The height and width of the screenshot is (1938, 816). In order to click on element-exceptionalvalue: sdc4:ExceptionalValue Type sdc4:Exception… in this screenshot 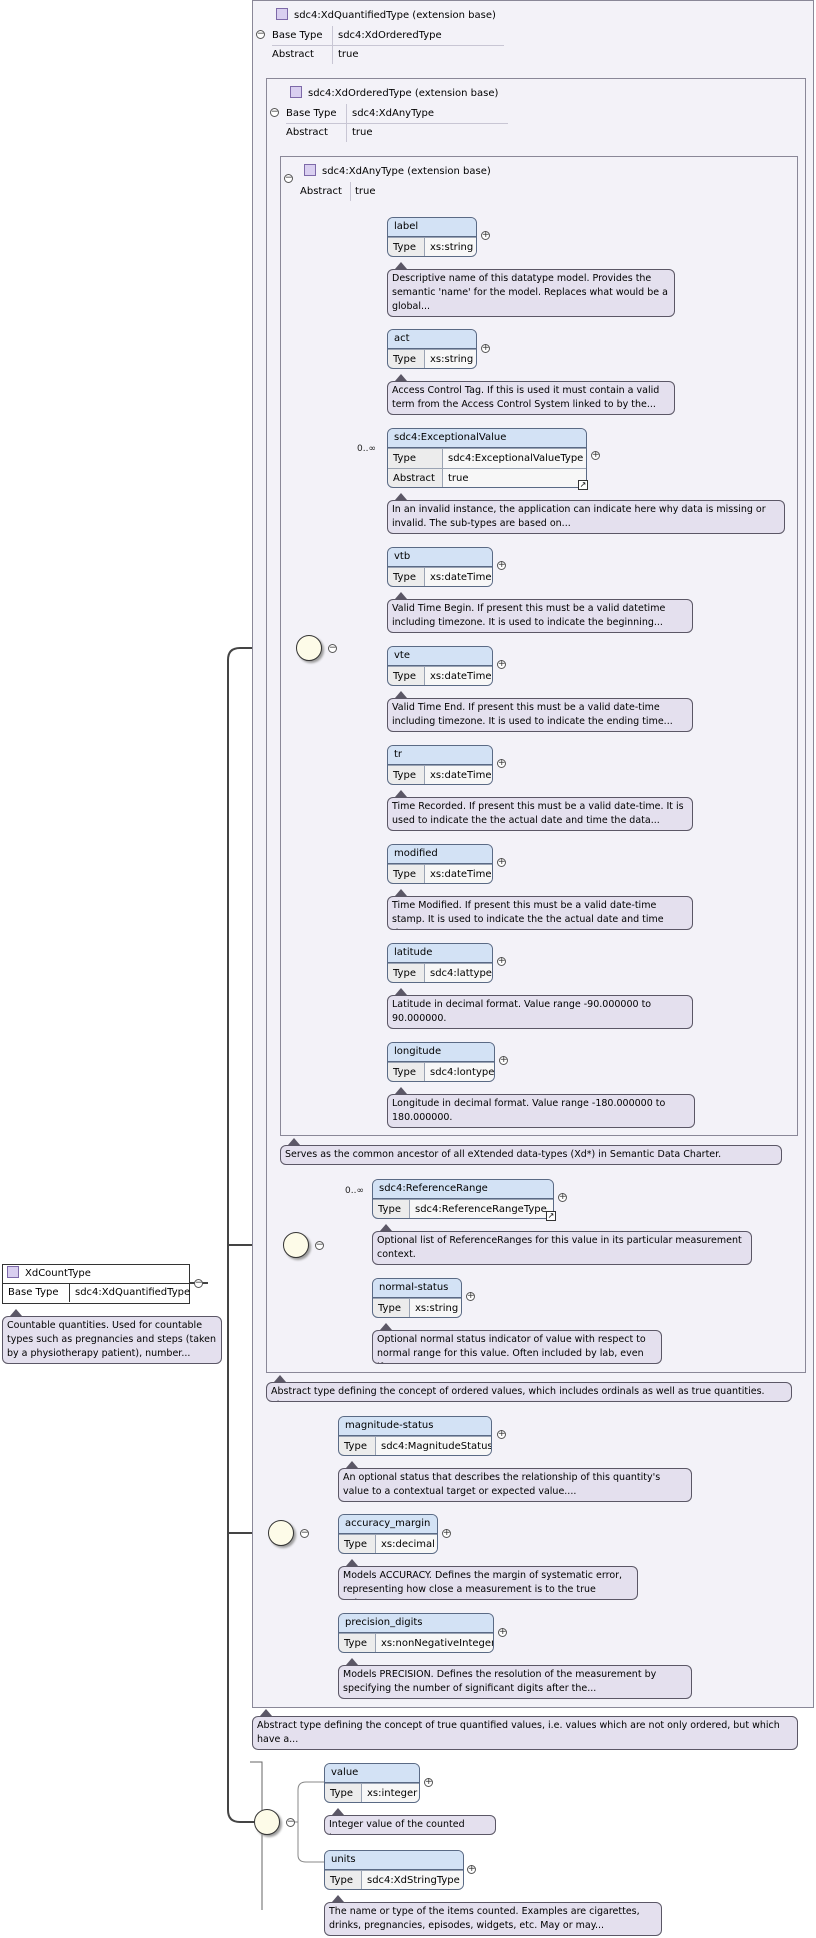, I will do `click(487, 458)`.